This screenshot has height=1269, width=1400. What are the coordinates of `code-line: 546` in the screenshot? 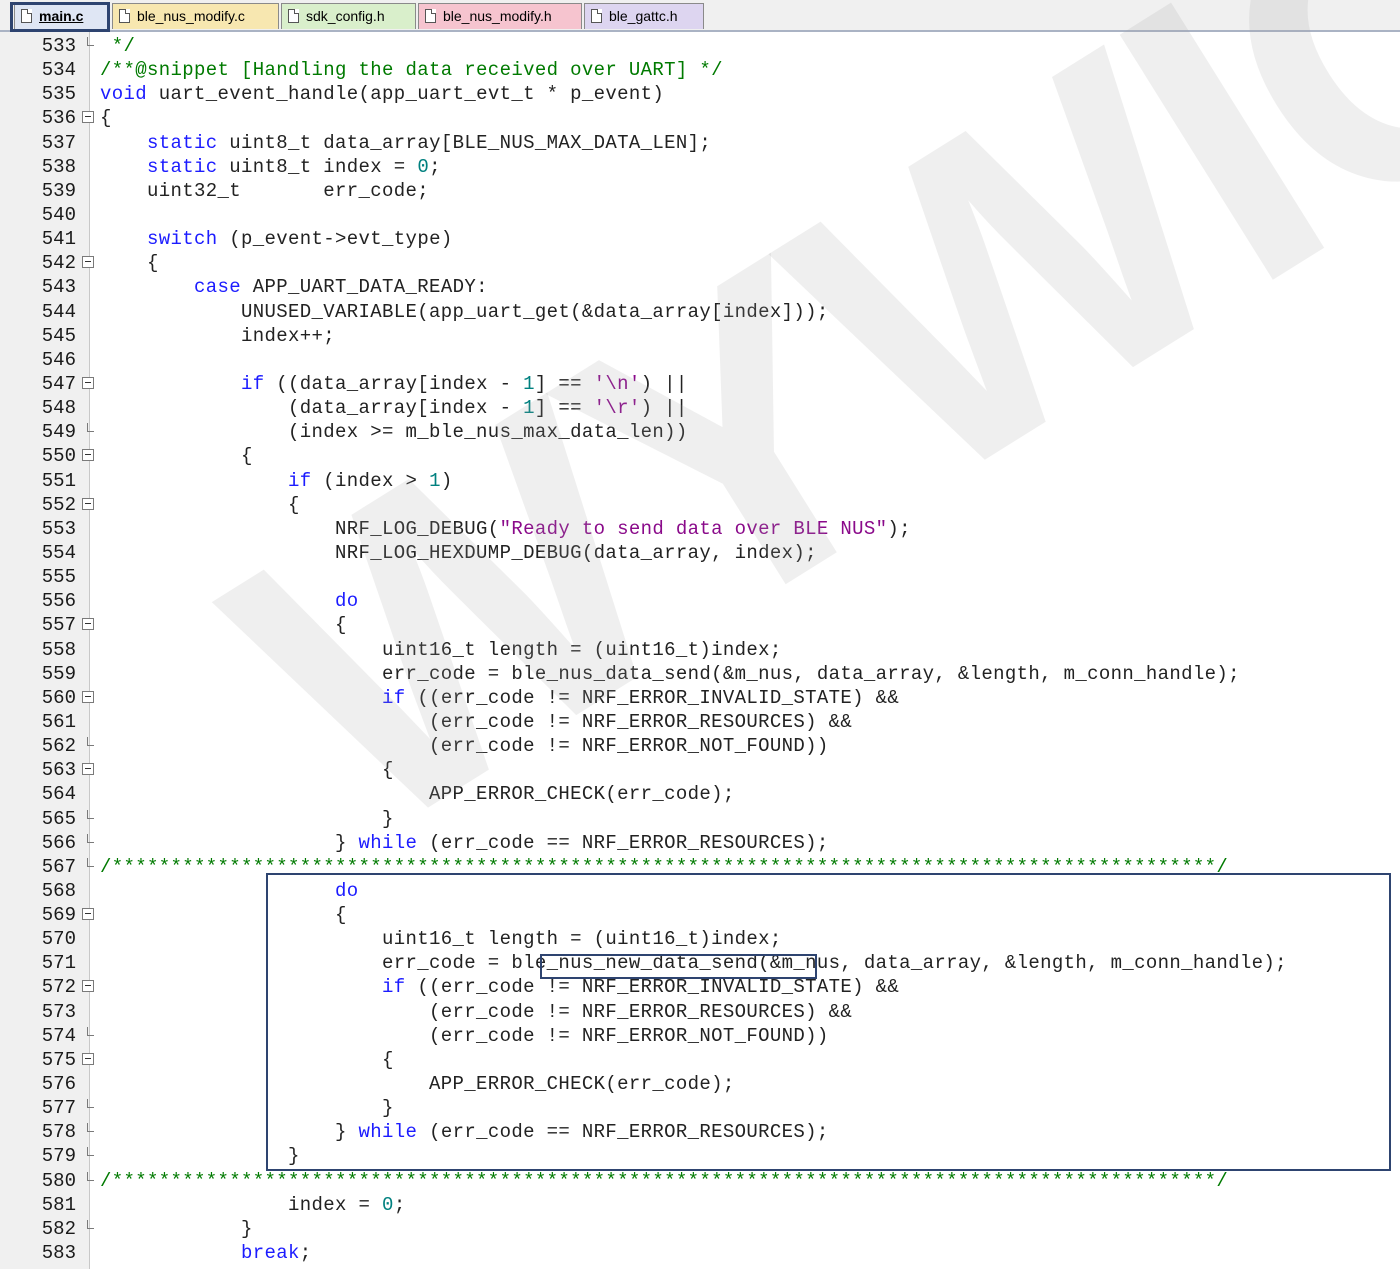 It's located at (700, 360).